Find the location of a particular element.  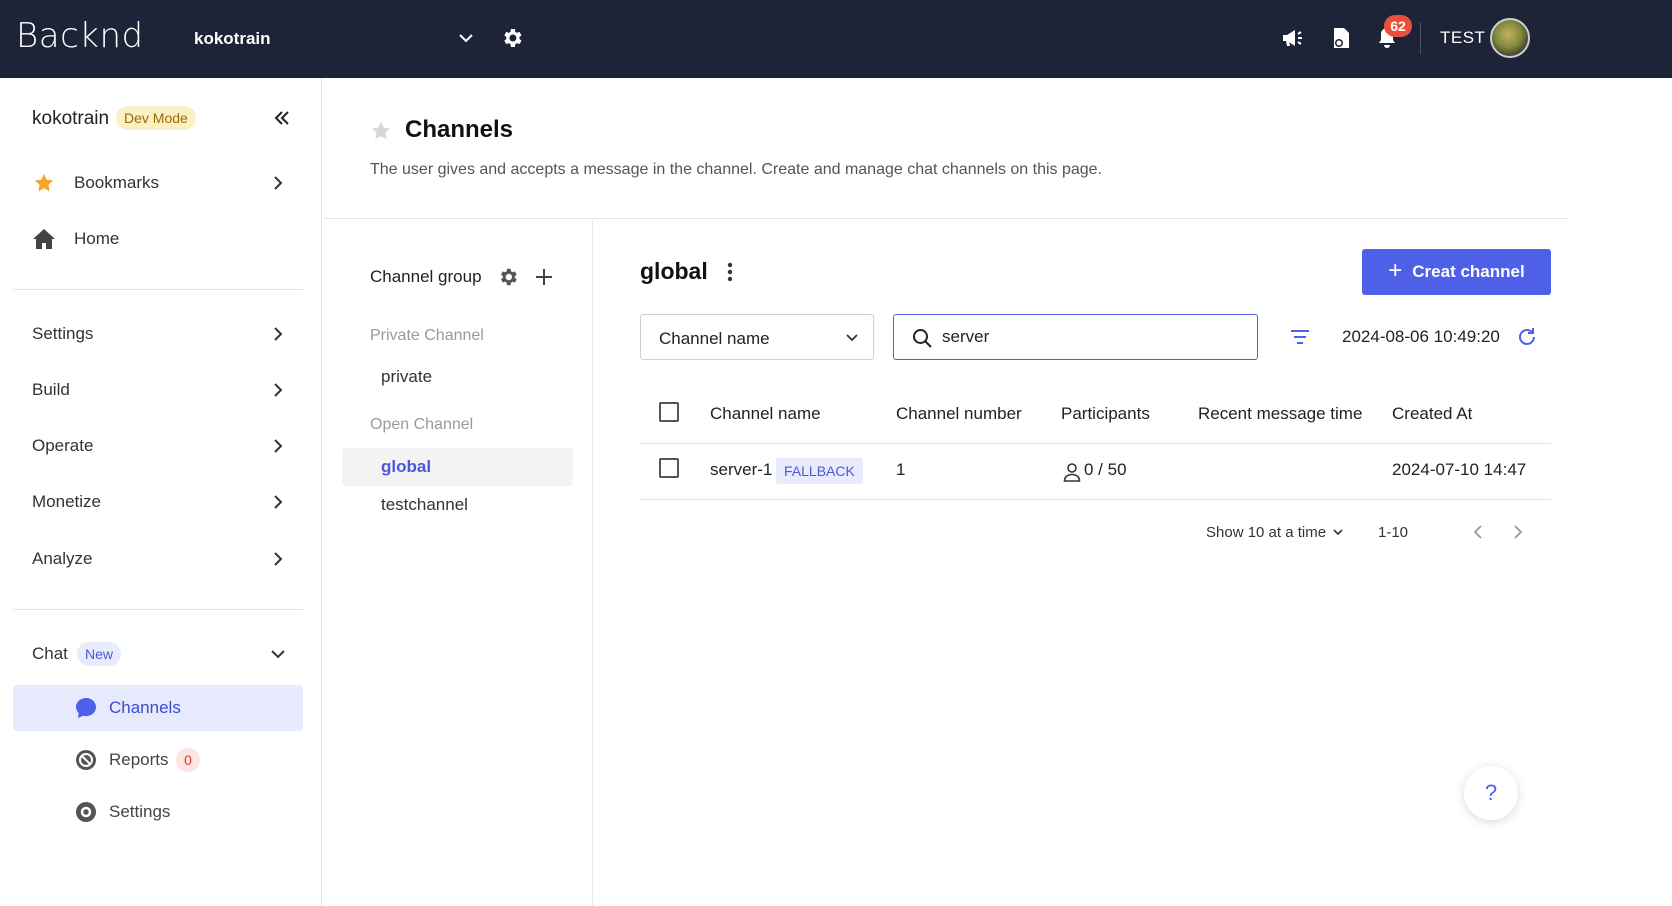

sidebar-item-bookmarks: Bookmarks is located at coordinates (158, 183).